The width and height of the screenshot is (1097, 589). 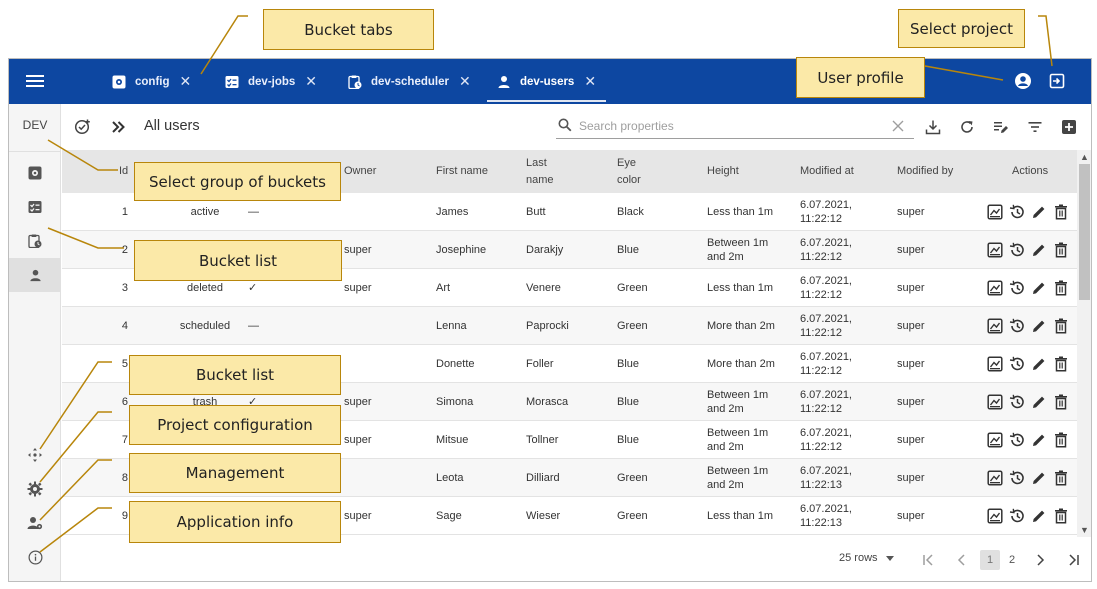 I want to click on cell-last-name: Dilliard, so click(x=543, y=478).